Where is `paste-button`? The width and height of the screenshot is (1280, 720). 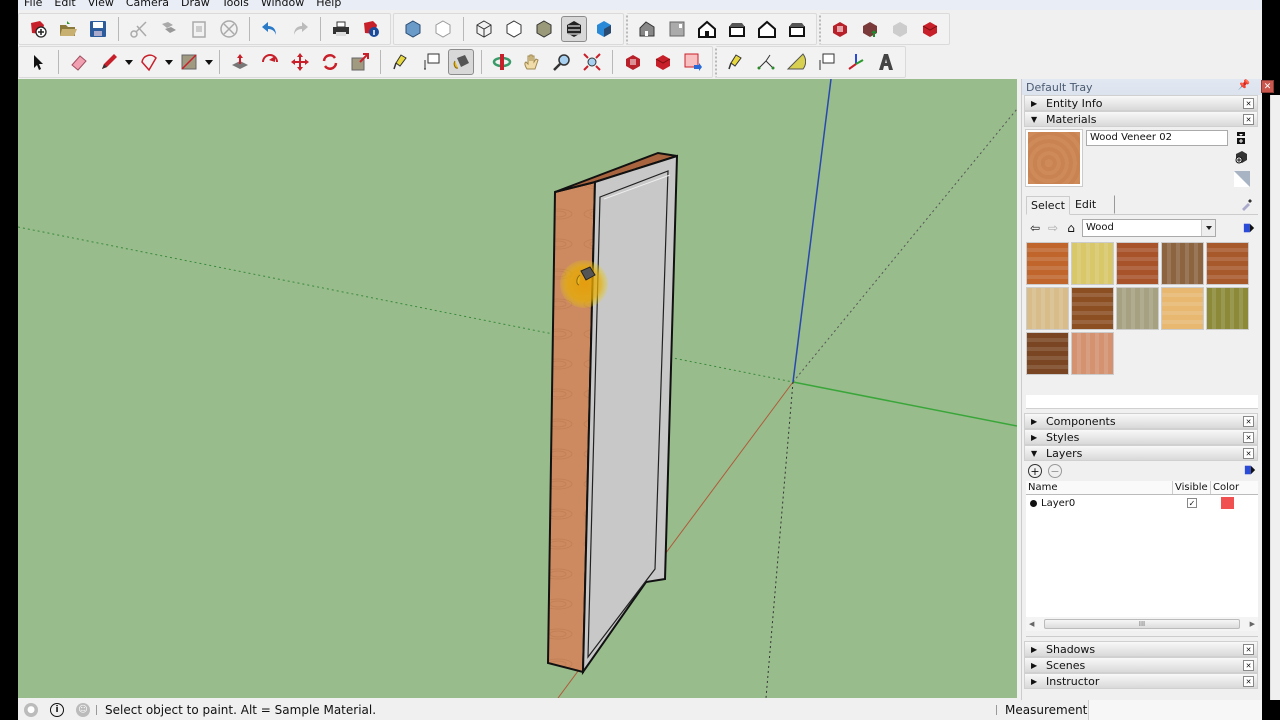 paste-button is located at coordinates (199, 29).